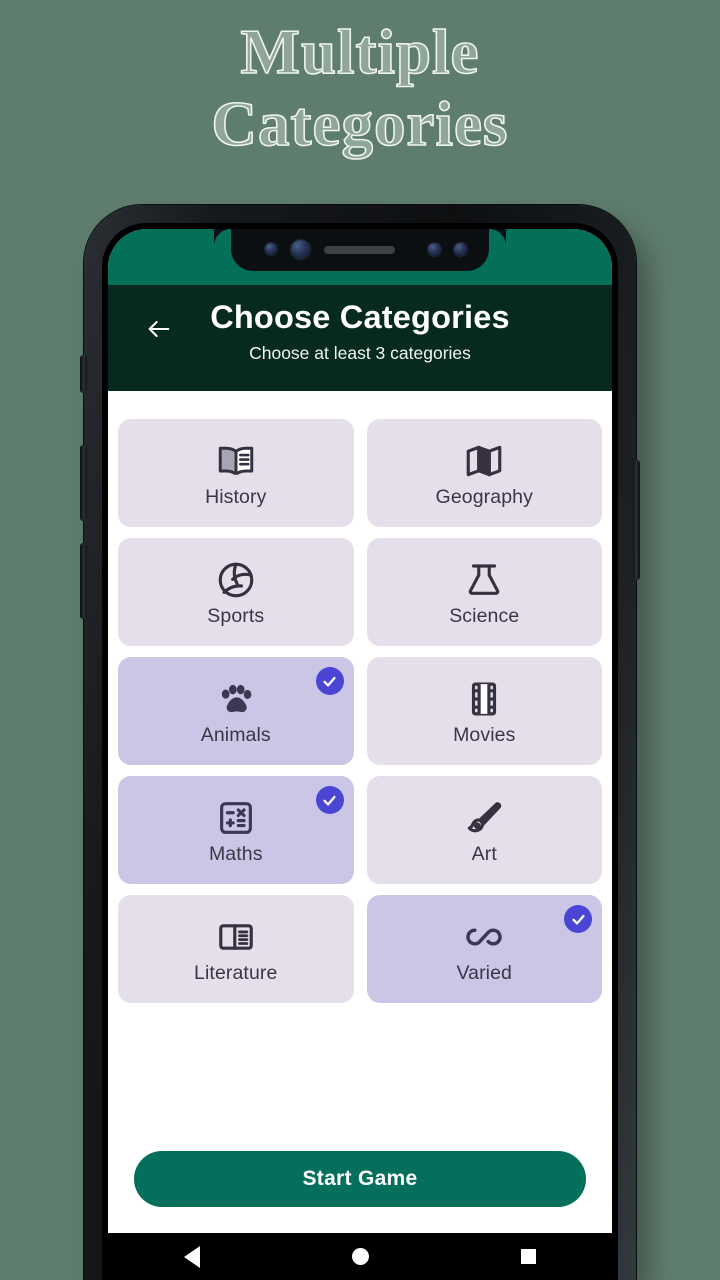  What do you see at coordinates (484, 496) in the screenshot?
I see `category-label: Geography` at bounding box center [484, 496].